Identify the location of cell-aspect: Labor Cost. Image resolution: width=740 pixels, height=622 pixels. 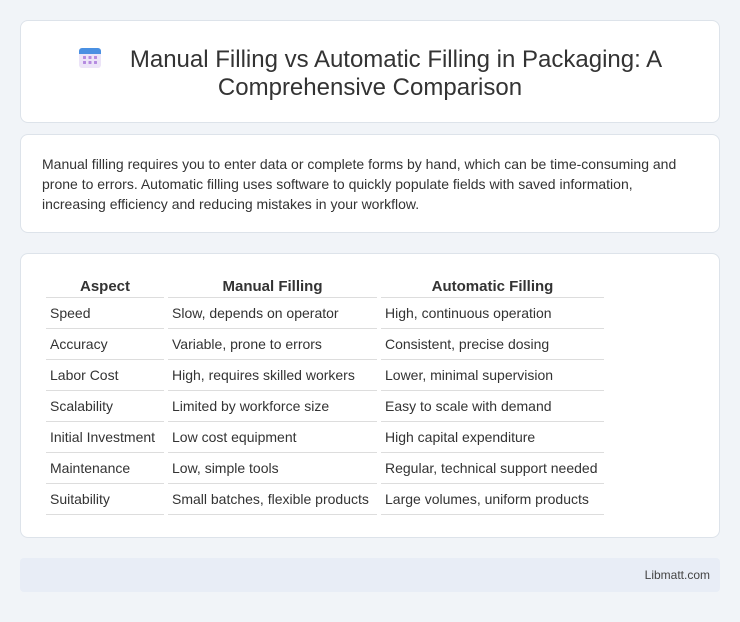
(105, 375).